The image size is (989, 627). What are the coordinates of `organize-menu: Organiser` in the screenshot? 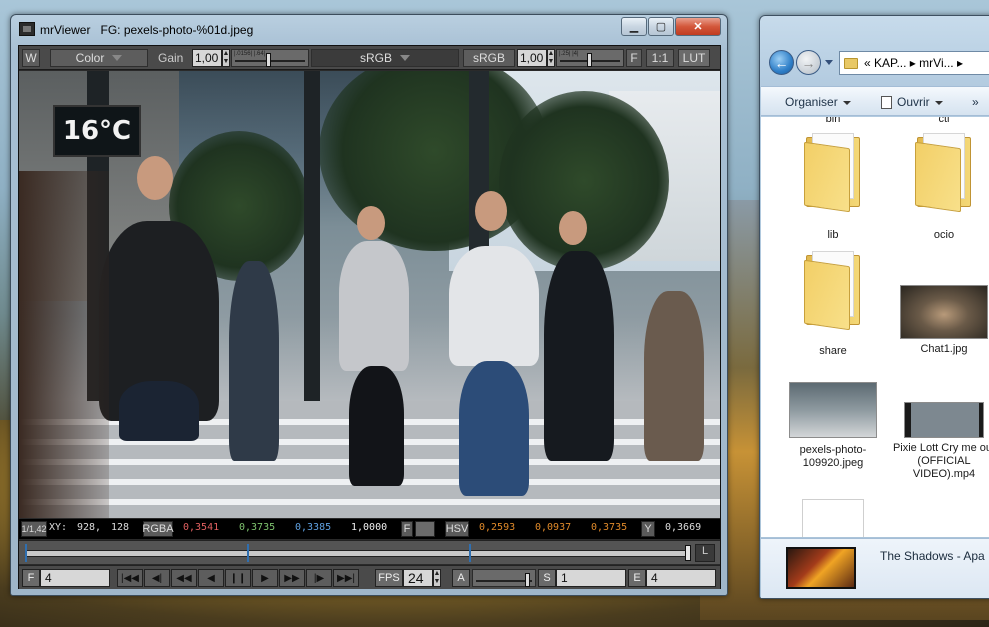 It's located at (818, 102).